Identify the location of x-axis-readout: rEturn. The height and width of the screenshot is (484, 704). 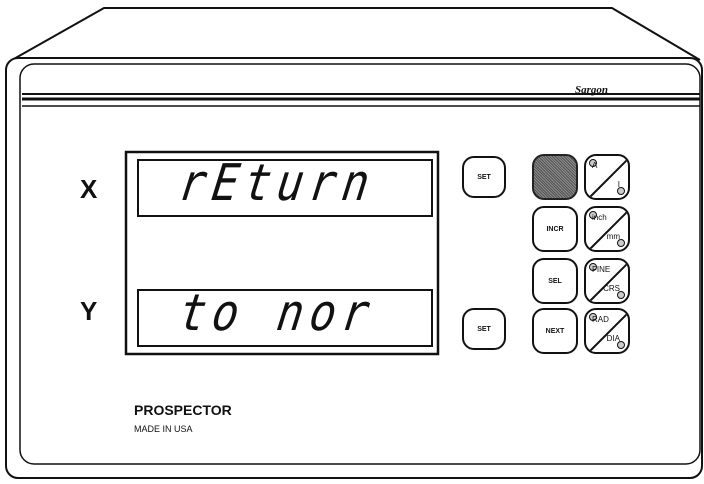
(277, 183).